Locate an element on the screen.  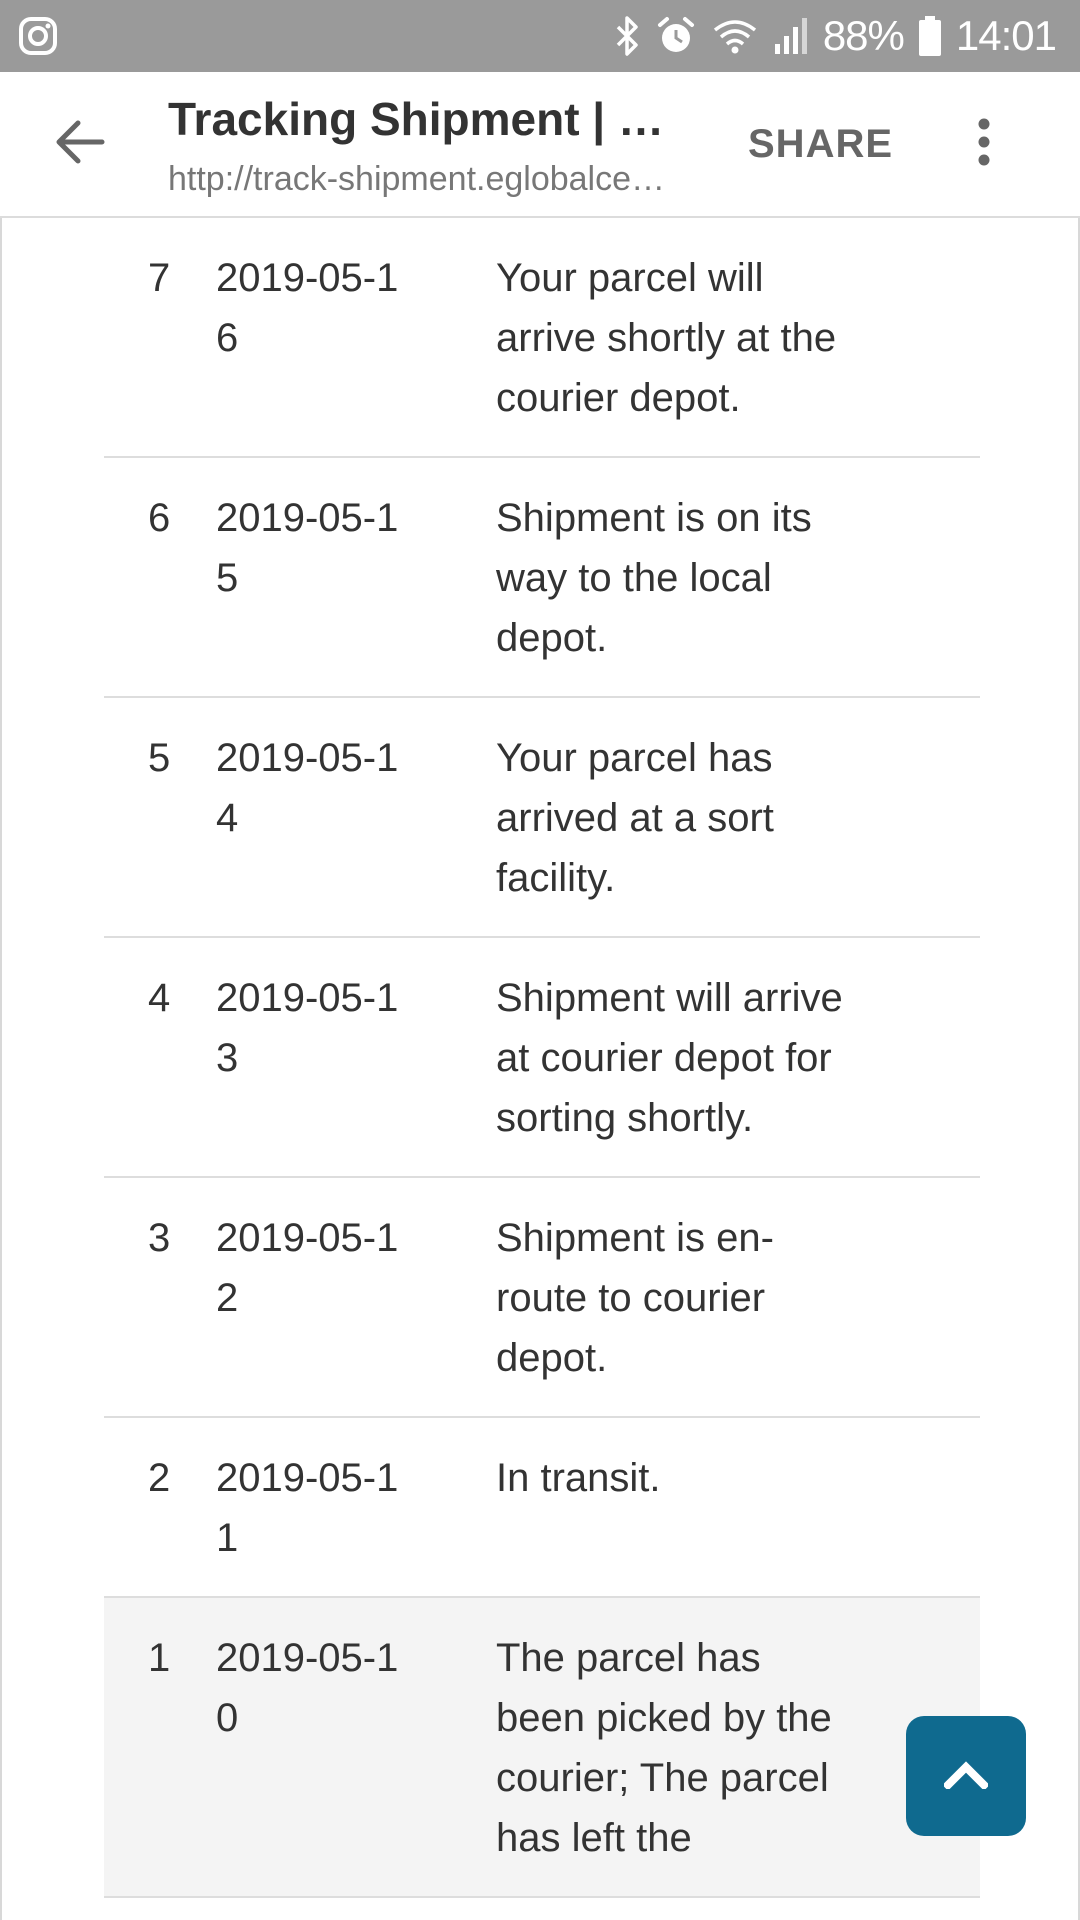
share-button: SHARE is located at coordinates (820, 144).